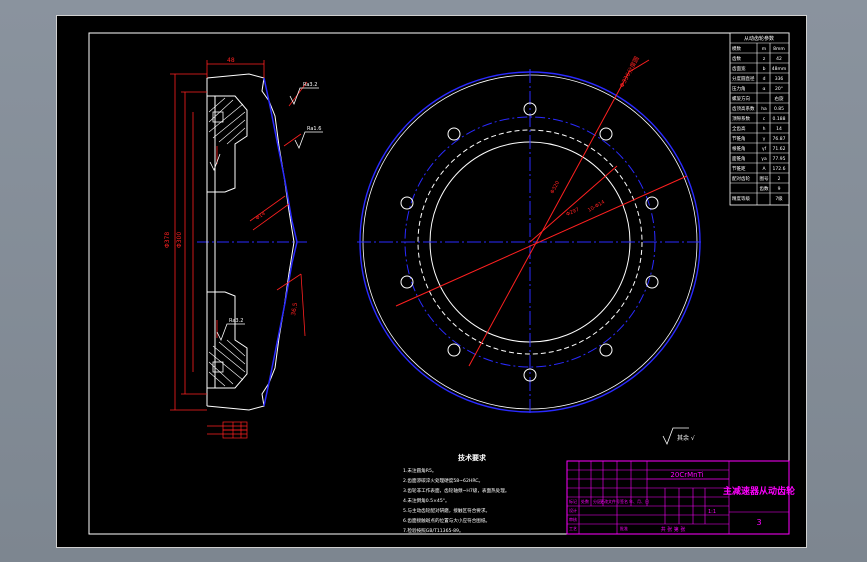  What do you see at coordinates (759, 491) in the screenshot?
I see `part-name: 主减速器从动齿轮` at bounding box center [759, 491].